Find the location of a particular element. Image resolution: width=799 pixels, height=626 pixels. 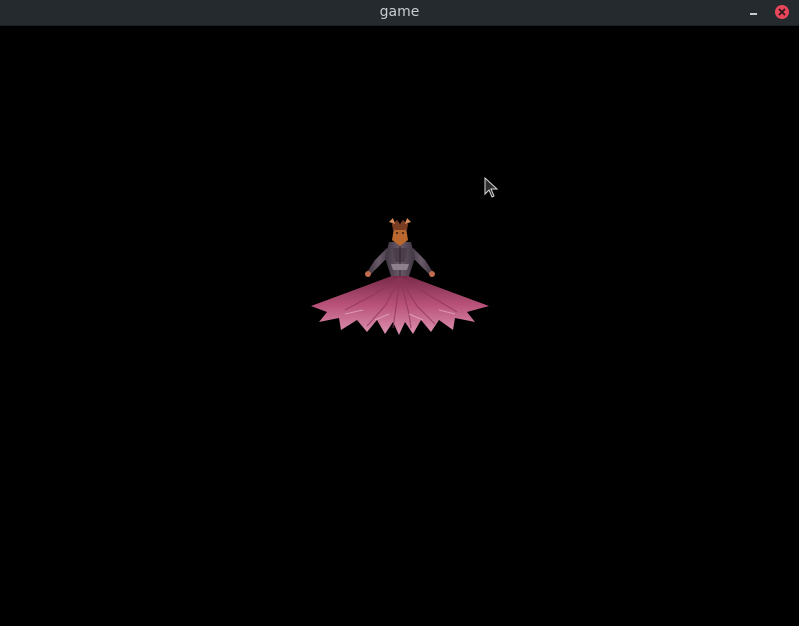

character-sprite is located at coordinates (400, 276).